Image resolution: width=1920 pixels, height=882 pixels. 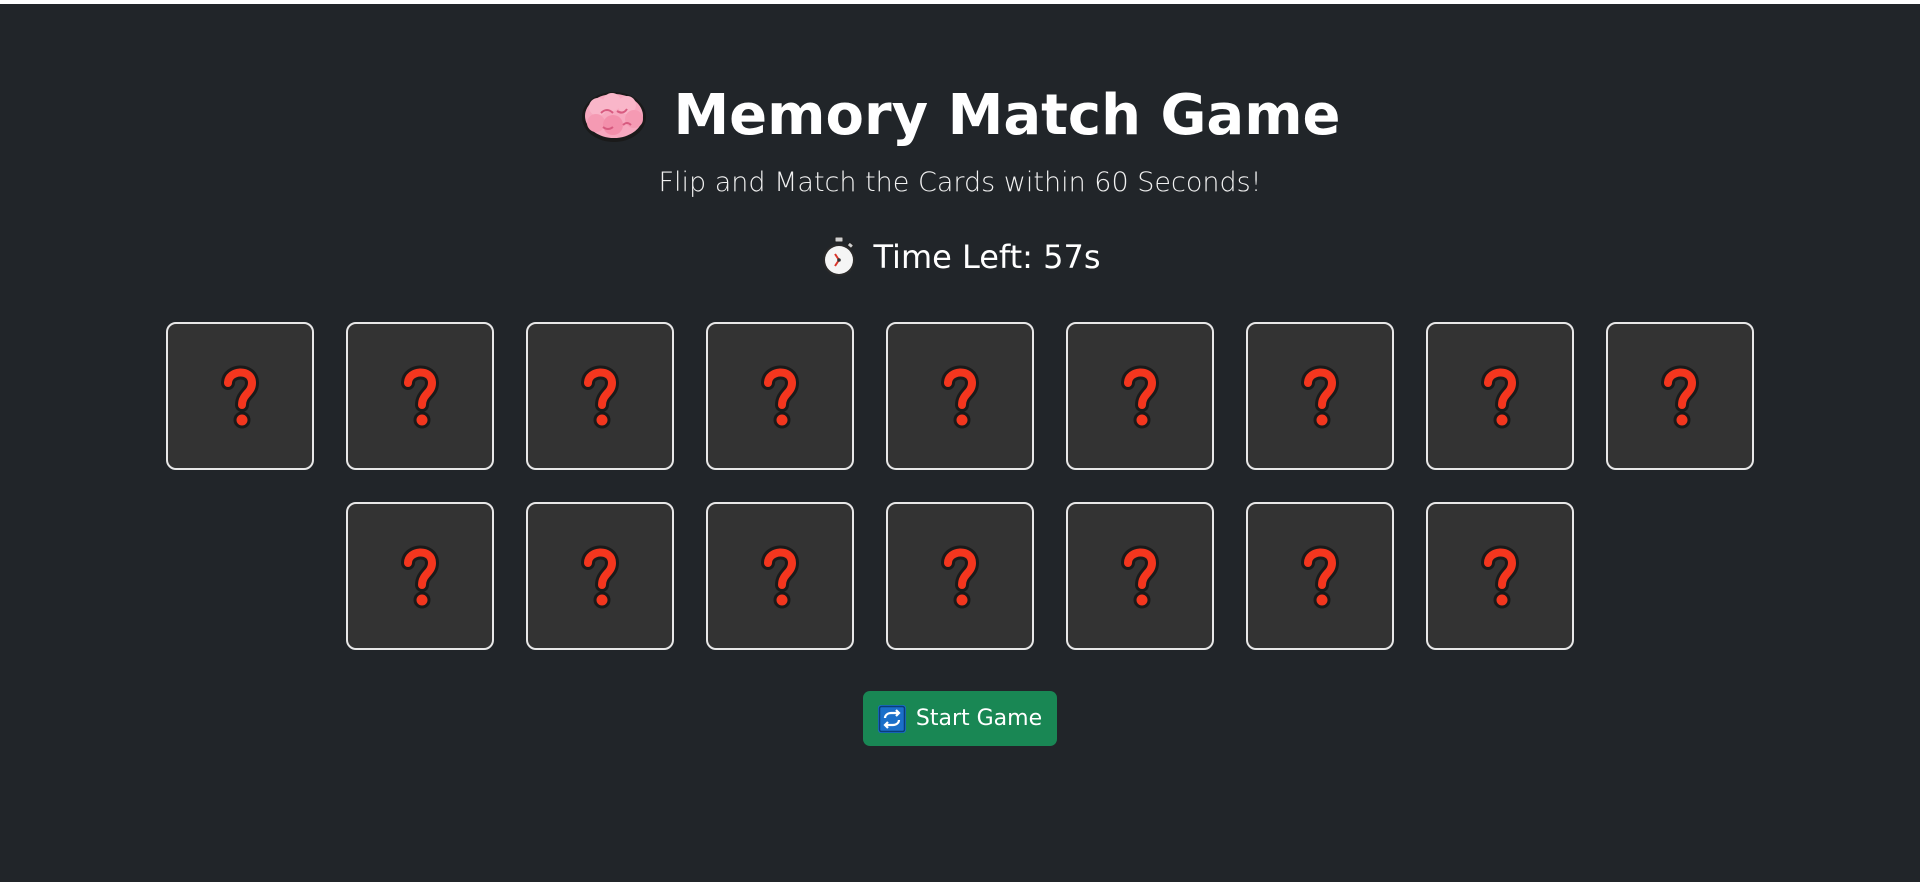 I want to click on page-title: Memory Match Game, so click(x=960, y=116).